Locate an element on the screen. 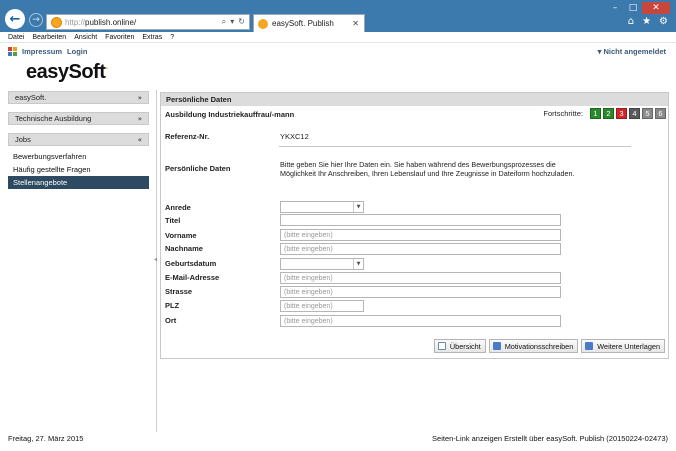  login-link: Login is located at coordinates (77, 51).